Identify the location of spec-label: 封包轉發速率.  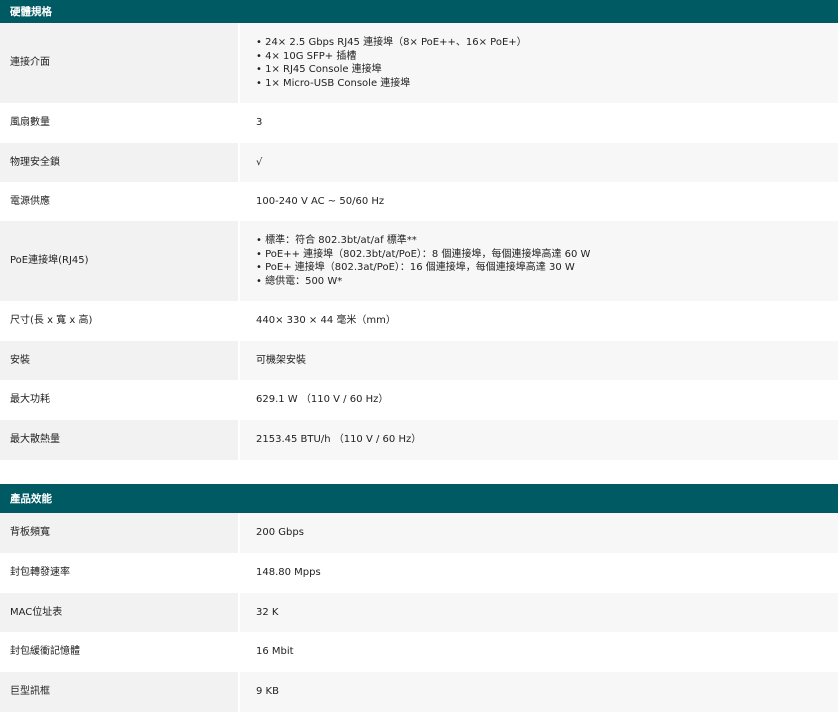
(120, 573).